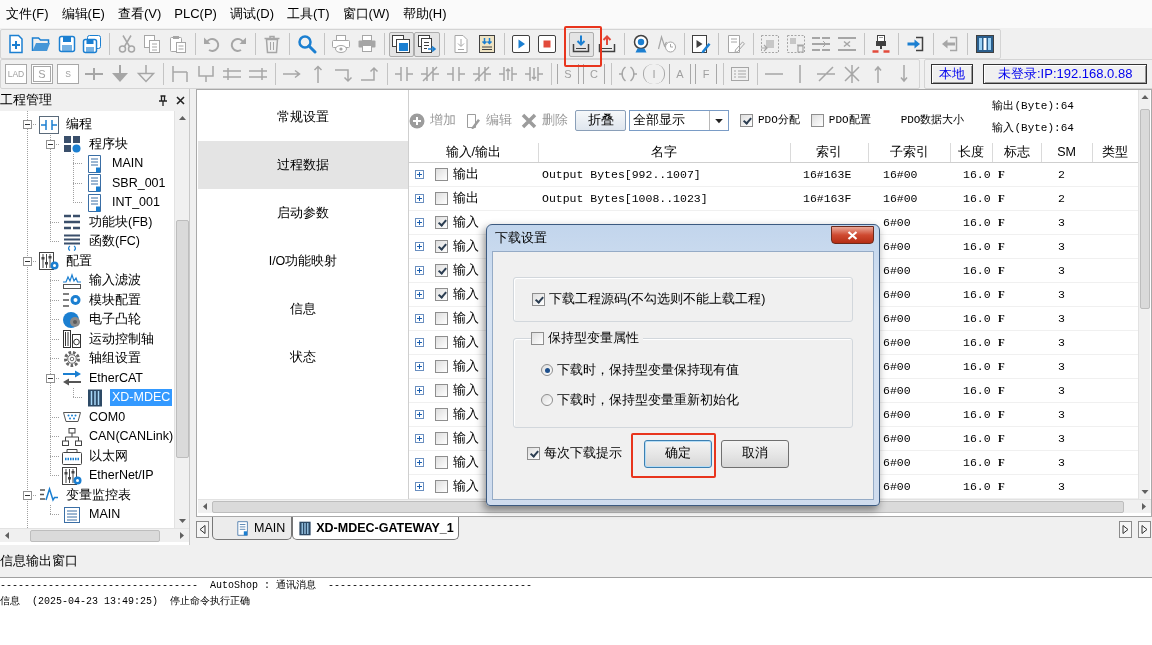 The height and width of the screenshot is (645, 1152). Describe the element at coordinates (114, 242) in the screenshot. I see `tree-item: 函数(FC)` at that location.